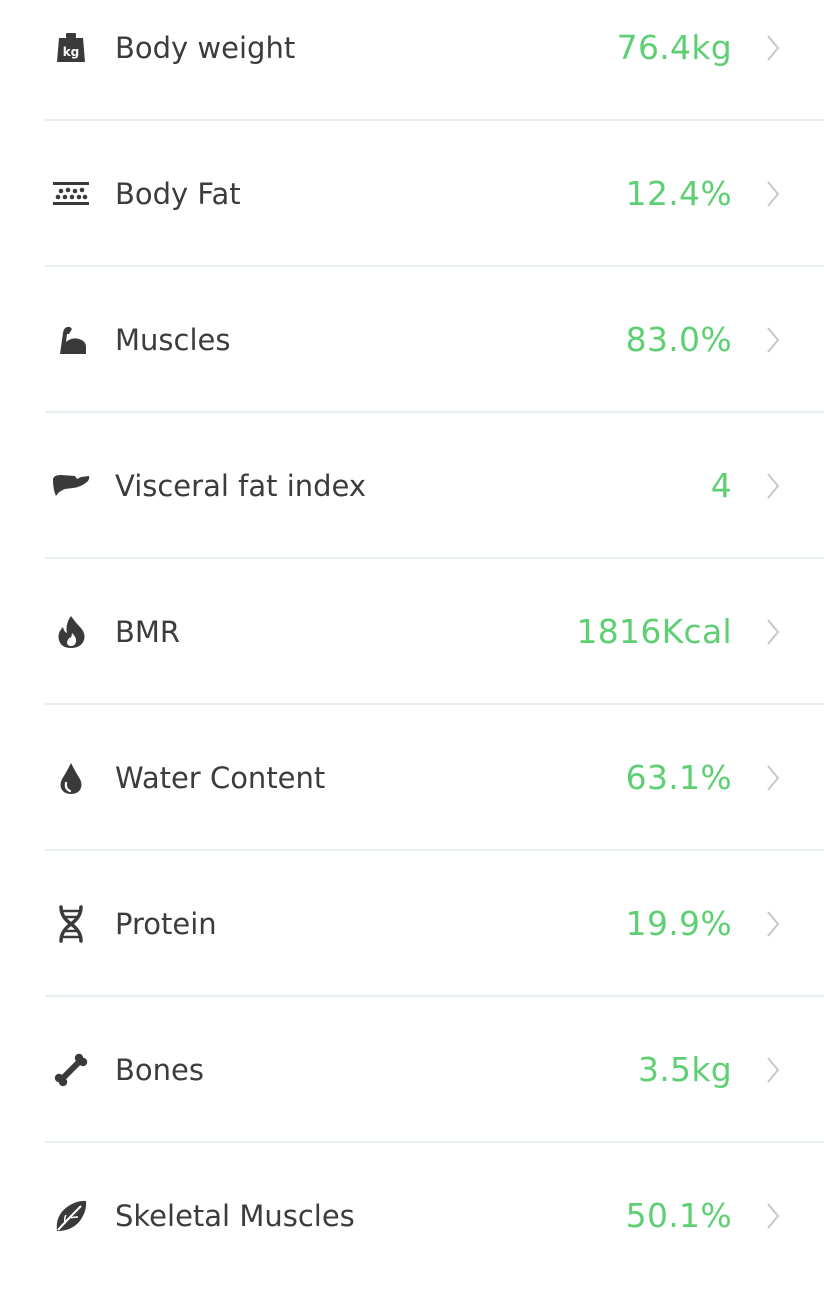 This screenshot has height=1289, width=824. What do you see at coordinates (412, 486) in the screenshot?
I see `metric-row-visceral-fat-index: Visceral fat index 4` at bounding box center [412, 486].